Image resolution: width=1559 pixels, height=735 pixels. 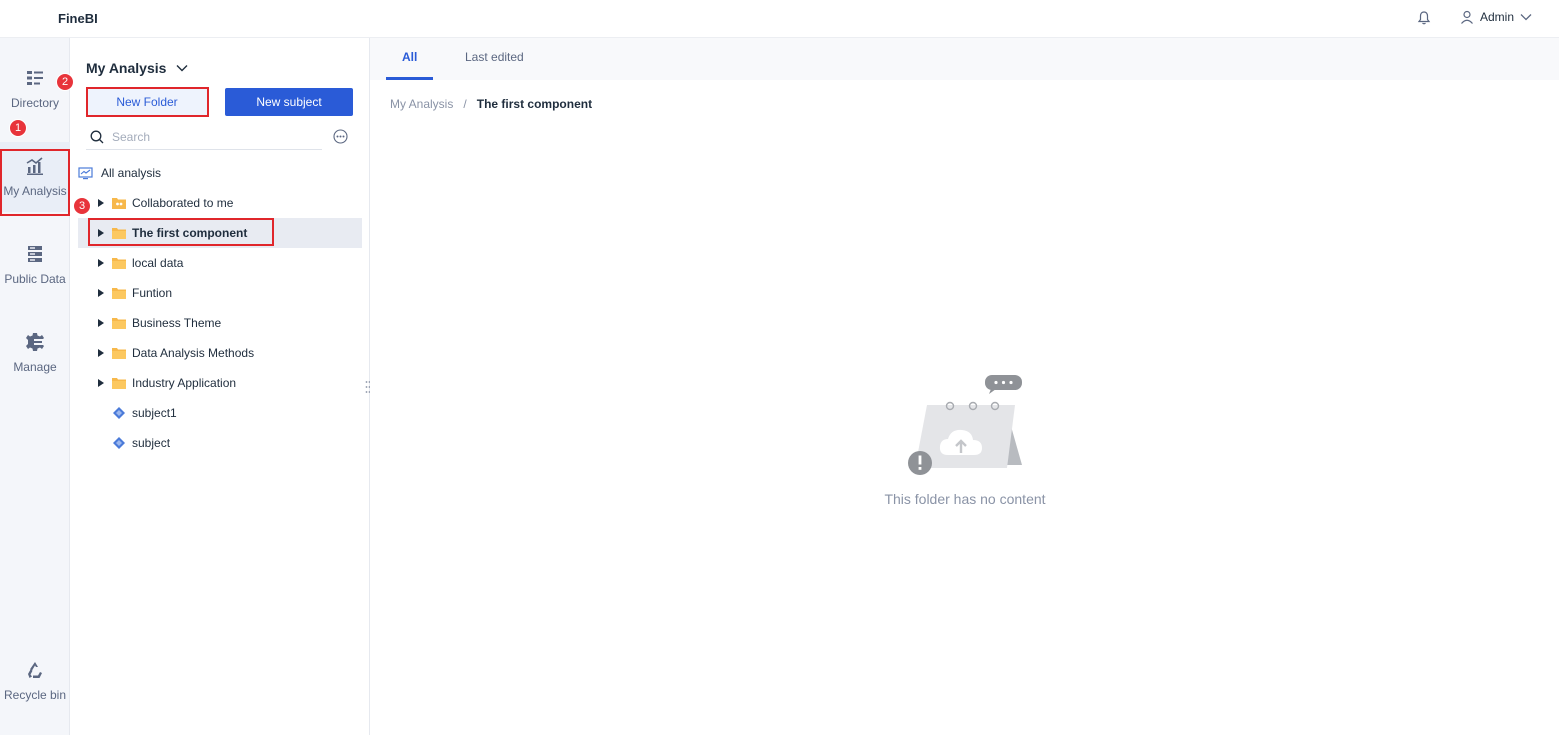 I want to click on tree-item-business-theme: Business Theme, so click(x=220, y=323).